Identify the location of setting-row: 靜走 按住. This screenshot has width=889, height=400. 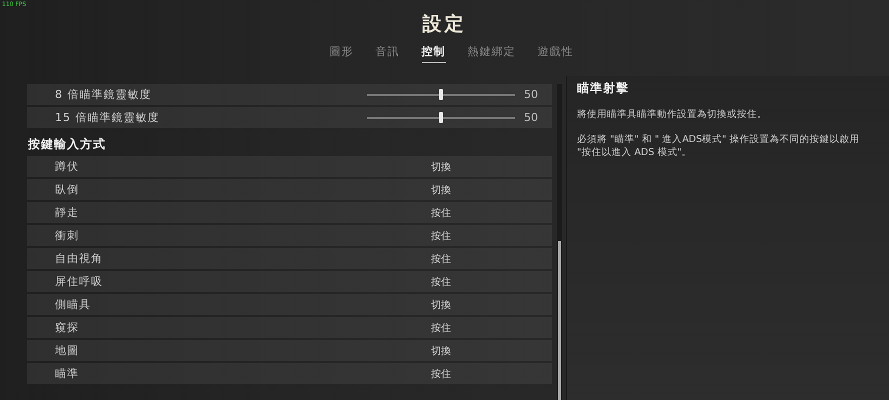
(289, 212).